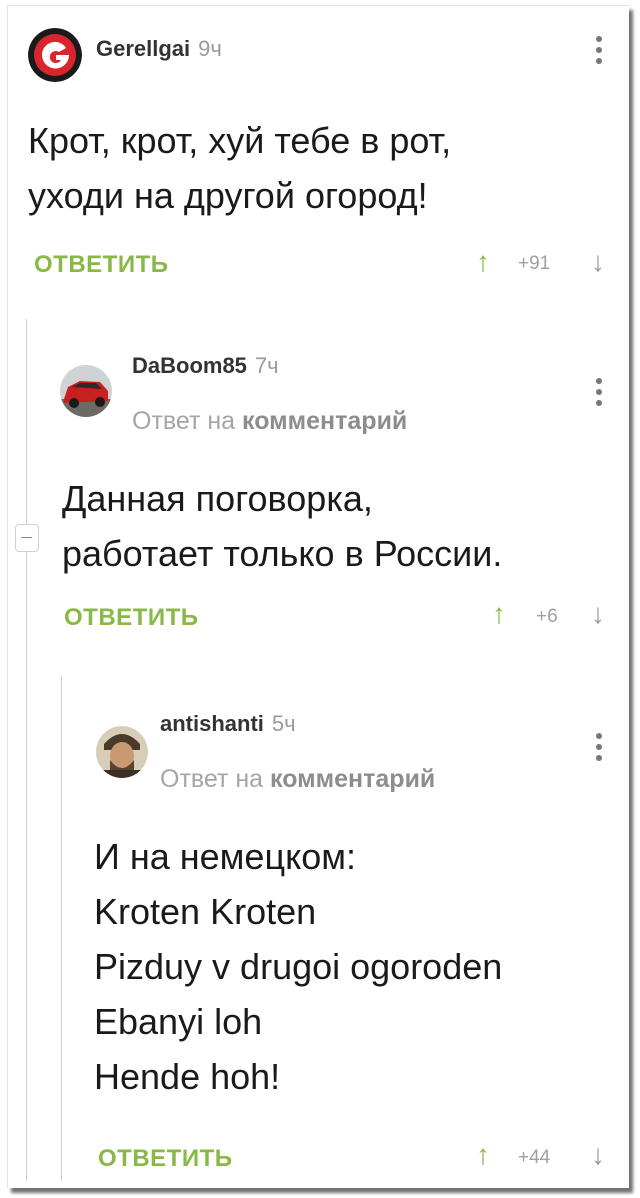 This screenshot has height=1198, width=640. What do you see at coordinates (210, 48) in the screenshot?
I see `comment-time: 9ч` at bounding box center [210, 48].